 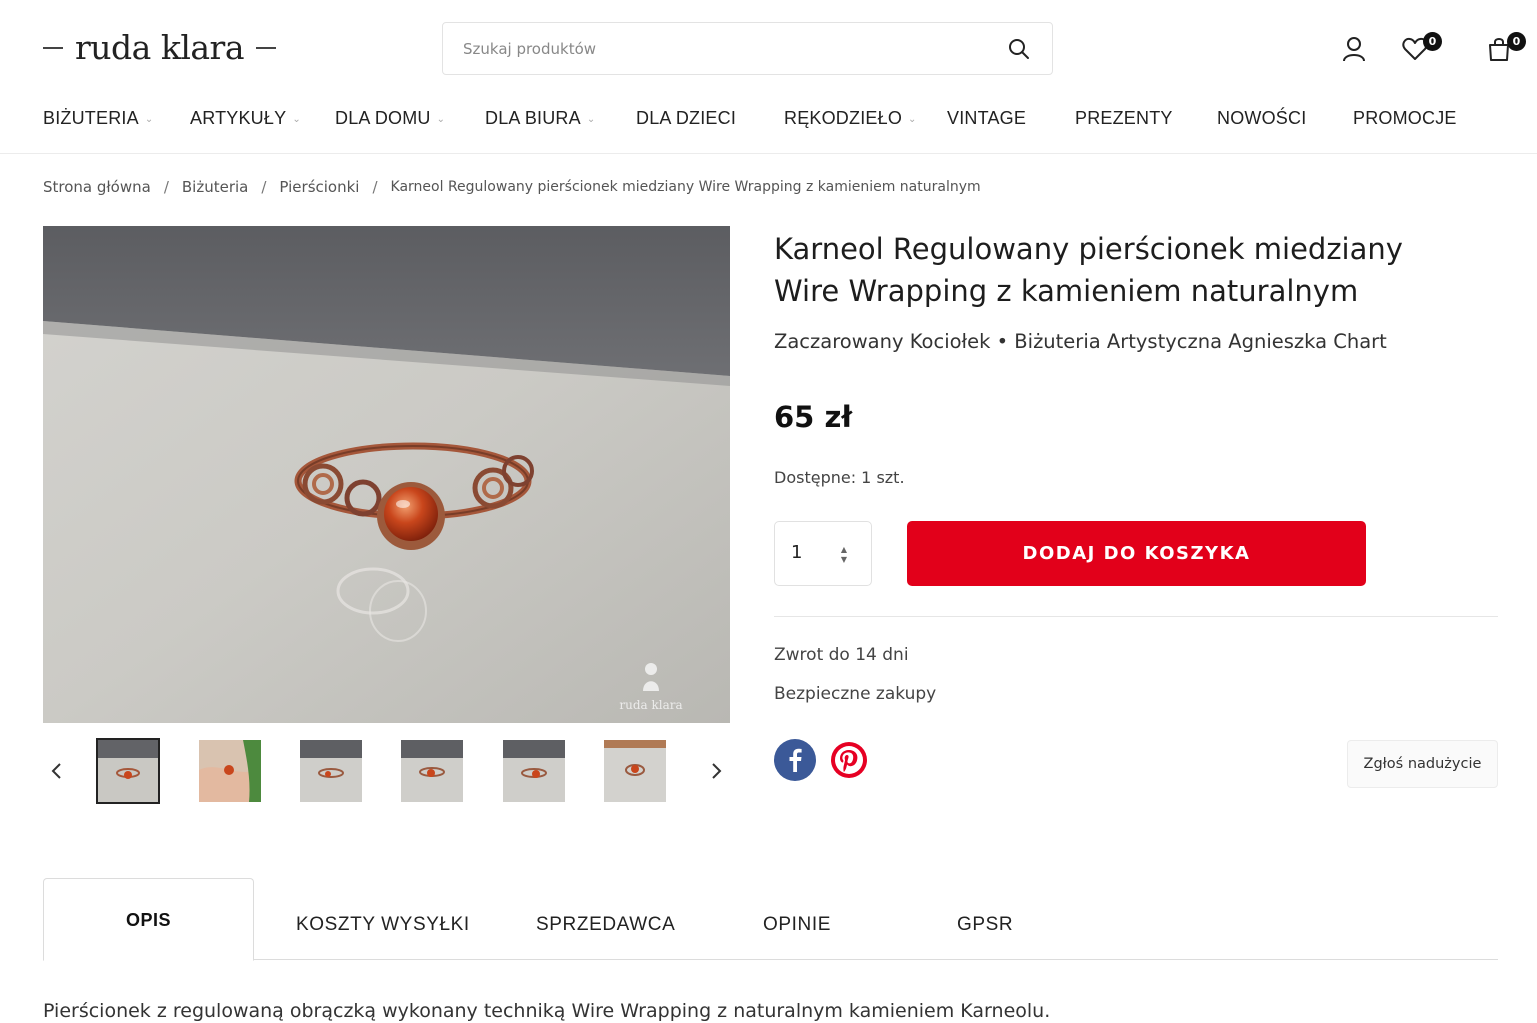 I want to click on logo-dash-left, so click(x=53, y=47).